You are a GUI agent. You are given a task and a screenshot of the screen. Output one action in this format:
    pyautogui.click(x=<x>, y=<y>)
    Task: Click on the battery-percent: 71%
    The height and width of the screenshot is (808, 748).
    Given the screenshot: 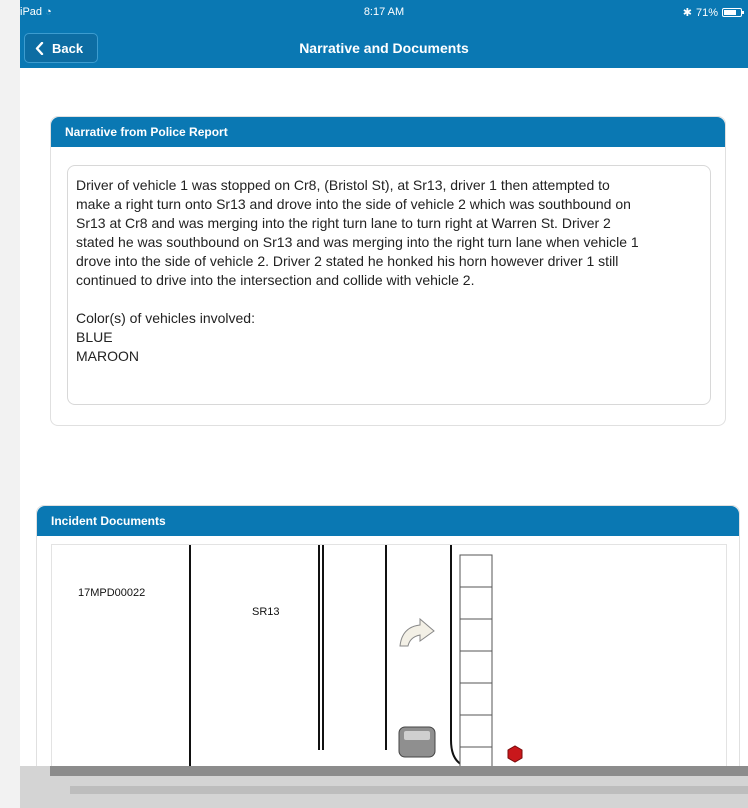 What is the action you would take?
    pyautogui.click(x=706, y=12)
    